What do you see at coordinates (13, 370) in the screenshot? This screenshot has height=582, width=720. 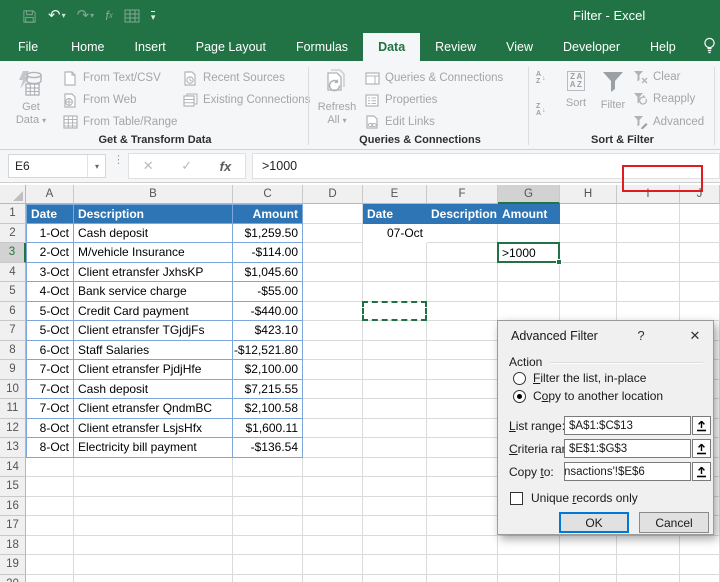 I see `row-header-9: 9` at bounding box center [13, 370].